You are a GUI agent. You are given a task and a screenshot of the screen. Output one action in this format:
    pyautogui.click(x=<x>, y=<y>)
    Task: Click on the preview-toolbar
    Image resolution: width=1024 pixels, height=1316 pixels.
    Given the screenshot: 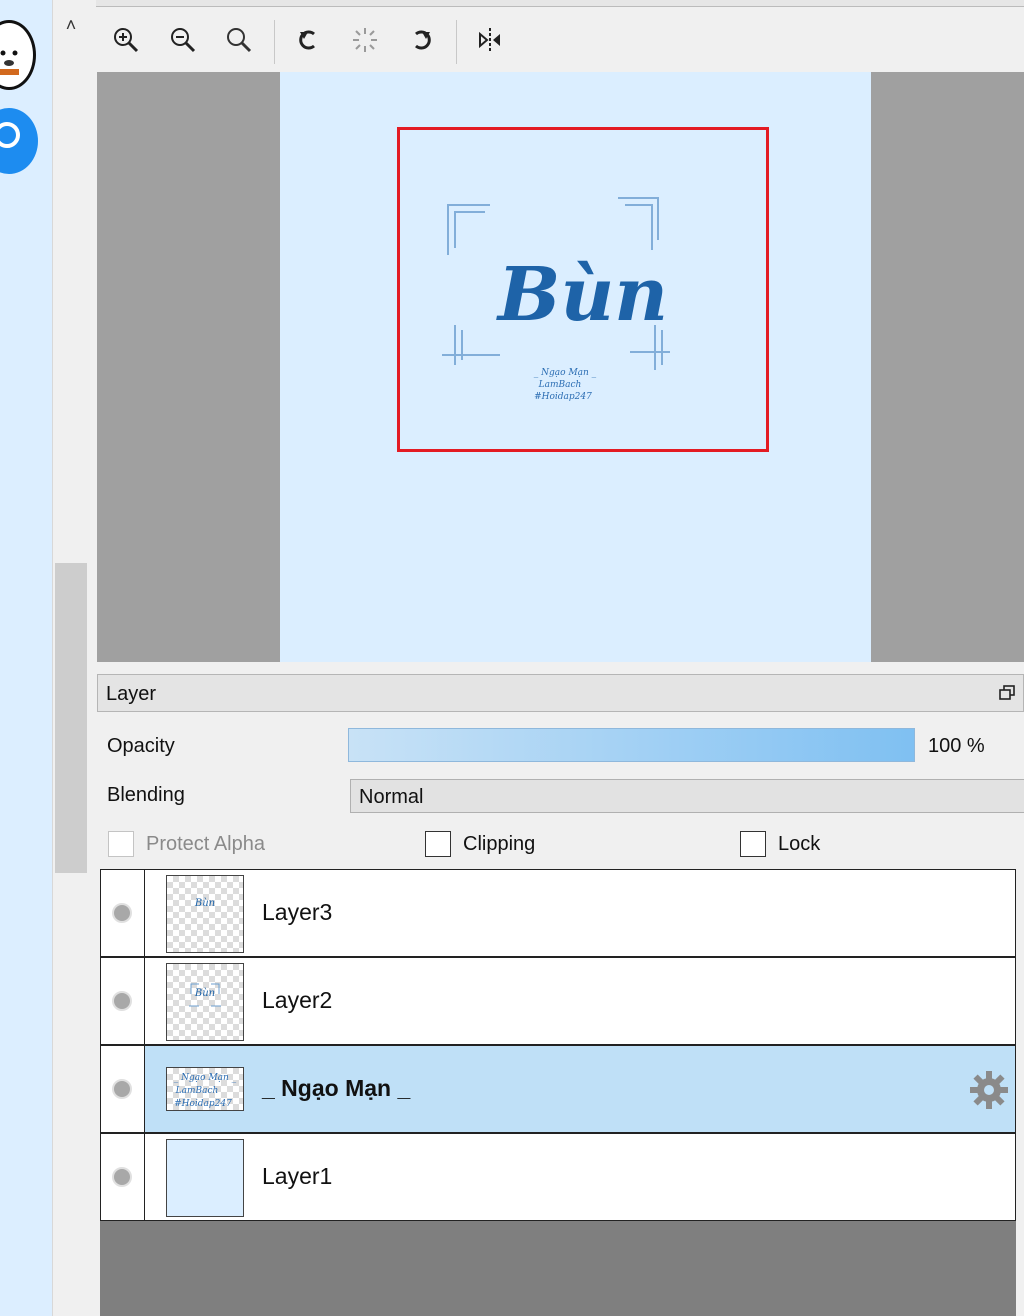 What is the action you would take?
    pyautogui.click(x=560, y=41)
    